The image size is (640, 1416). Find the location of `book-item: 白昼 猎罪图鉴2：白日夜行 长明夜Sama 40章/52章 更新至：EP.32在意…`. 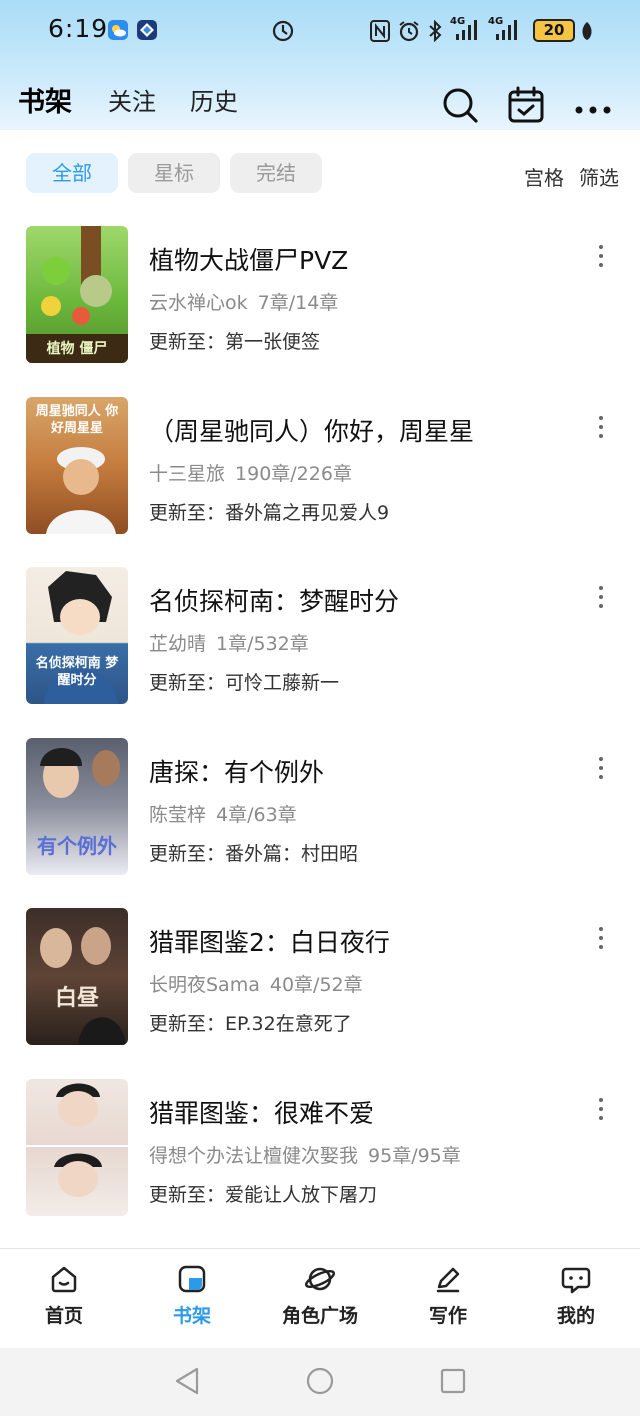

book-item: 白昼 猎罪图鉴2：白日夜行 长明夜Sama 40章/52章 更新至：EP.32在意… is located at coordinates (320, 983).